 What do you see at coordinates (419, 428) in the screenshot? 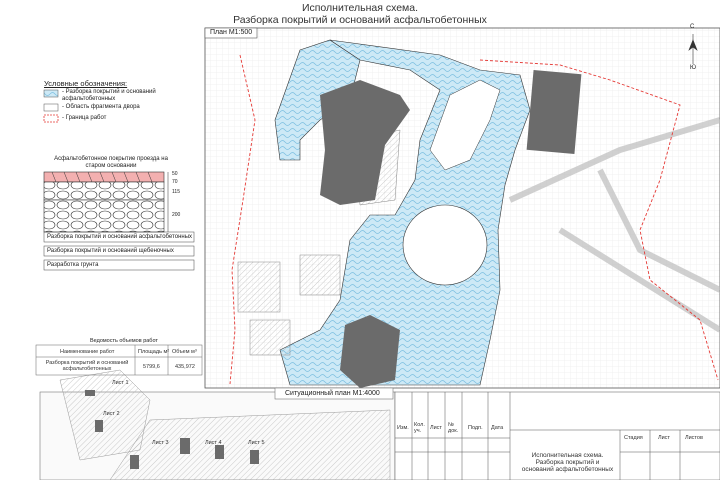
I see `stamp-col-kol: Кол. уч.` at bounding box center [419, 428].